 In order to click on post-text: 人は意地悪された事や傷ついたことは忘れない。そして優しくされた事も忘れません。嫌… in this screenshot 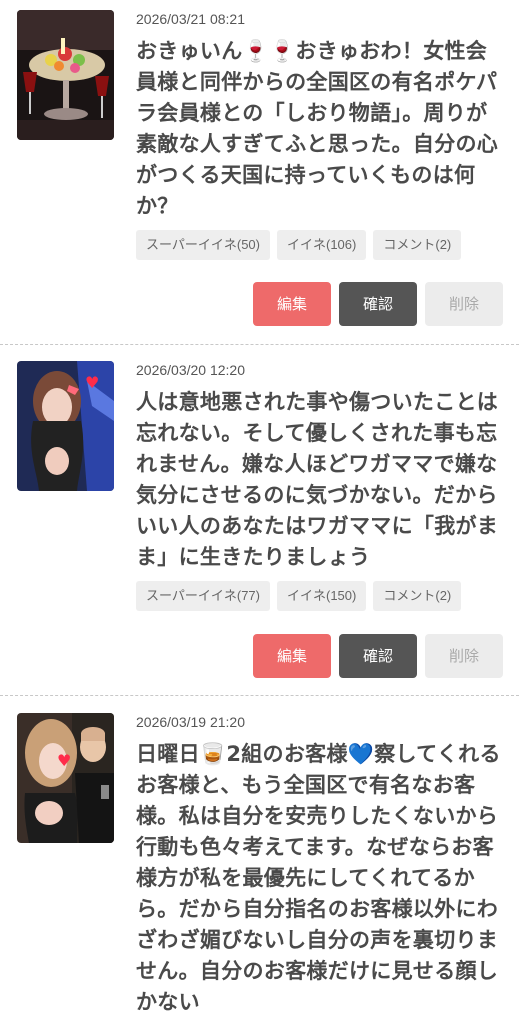, I will do `click(319, 480)`.